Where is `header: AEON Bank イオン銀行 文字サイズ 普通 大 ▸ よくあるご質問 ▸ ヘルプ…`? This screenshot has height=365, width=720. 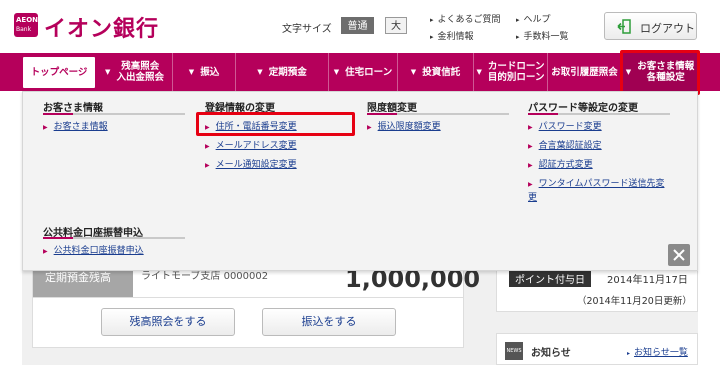
header: AEON Bank イオン銀行 文字サイズ 普通 大 ▸ よくあるご質問 ▸ ヘルプ… is located at coordinates (360, 26).